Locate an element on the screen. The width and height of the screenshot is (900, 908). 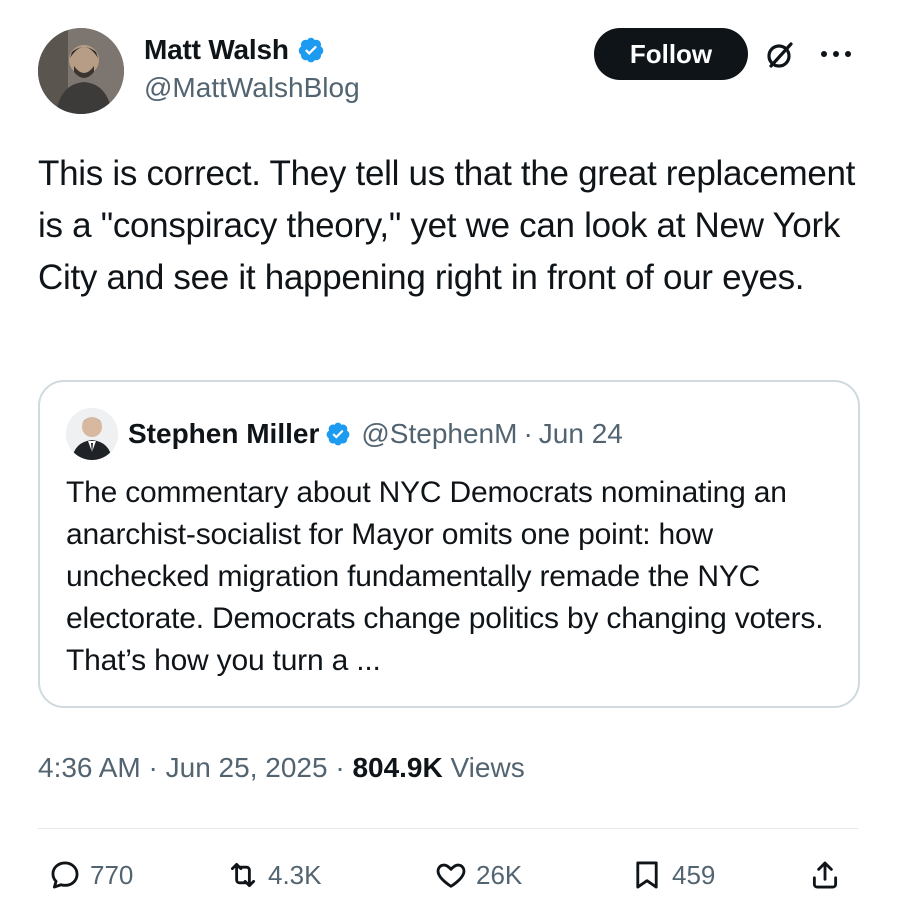
share-button is located at coordinates (825, 875).